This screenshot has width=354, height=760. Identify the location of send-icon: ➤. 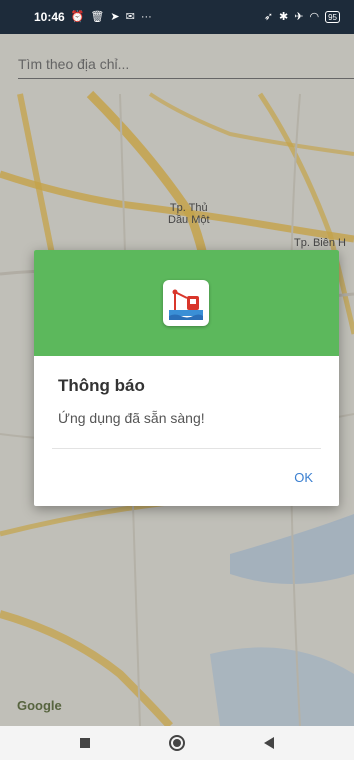
(115, 16).